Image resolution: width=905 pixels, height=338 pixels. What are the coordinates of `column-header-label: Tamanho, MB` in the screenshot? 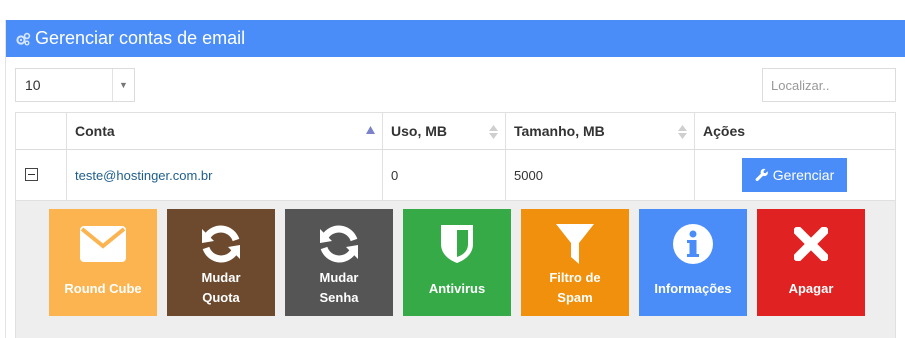 It's located at (559, 131).